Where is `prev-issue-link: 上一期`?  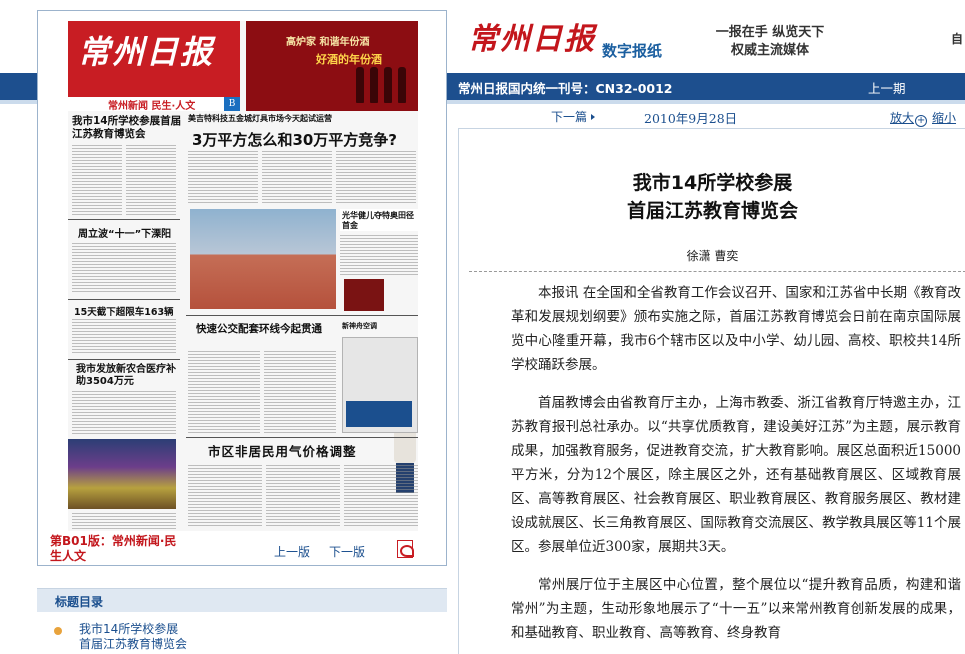
prev-issue-link: 上一期 is located at coordinates (887, 87).